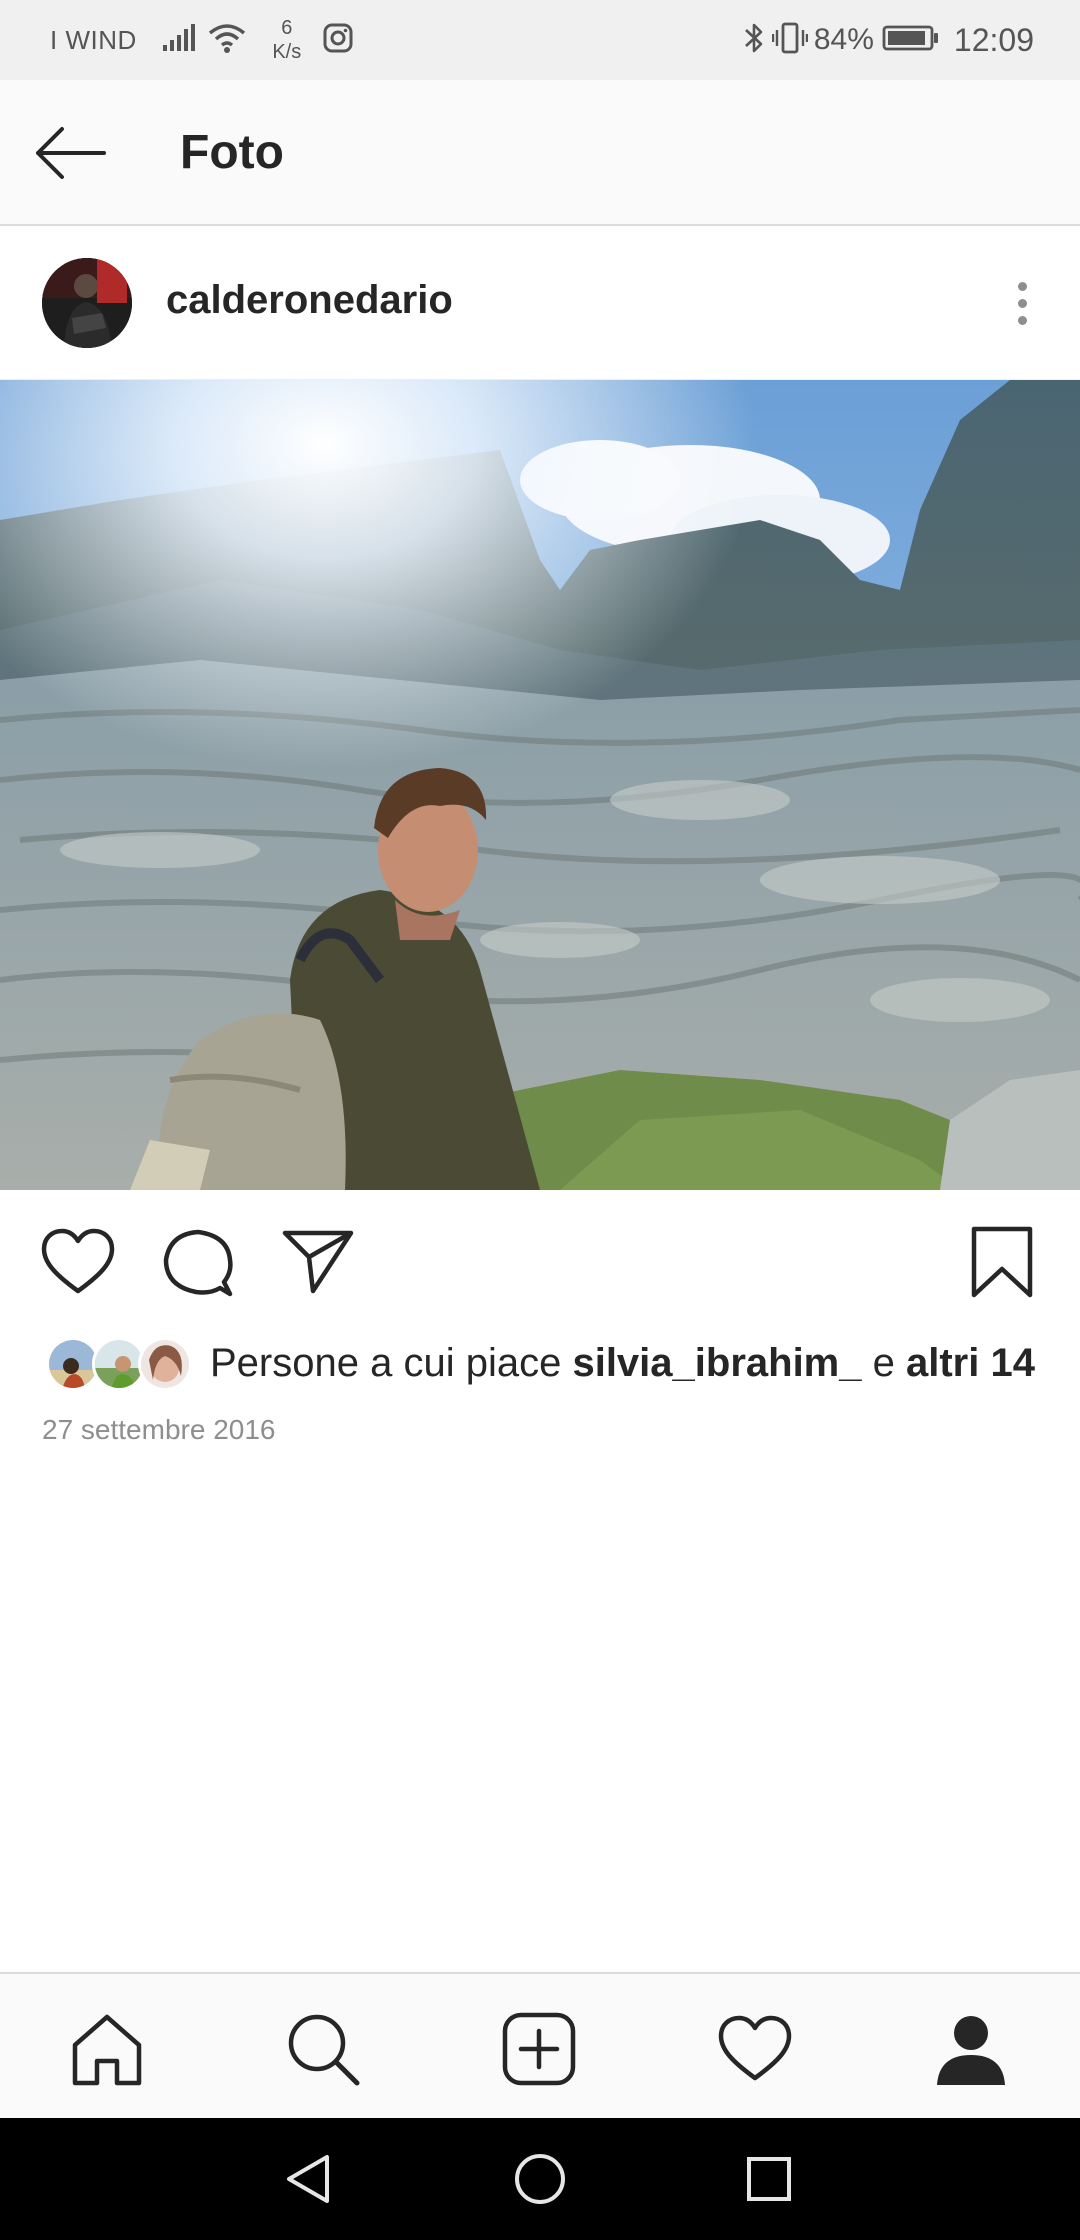  Describe the element at coordinates (540, 40) in the screenshot. I see `status-bar: I WIND 6 K/s 84% 12:09` at that location.